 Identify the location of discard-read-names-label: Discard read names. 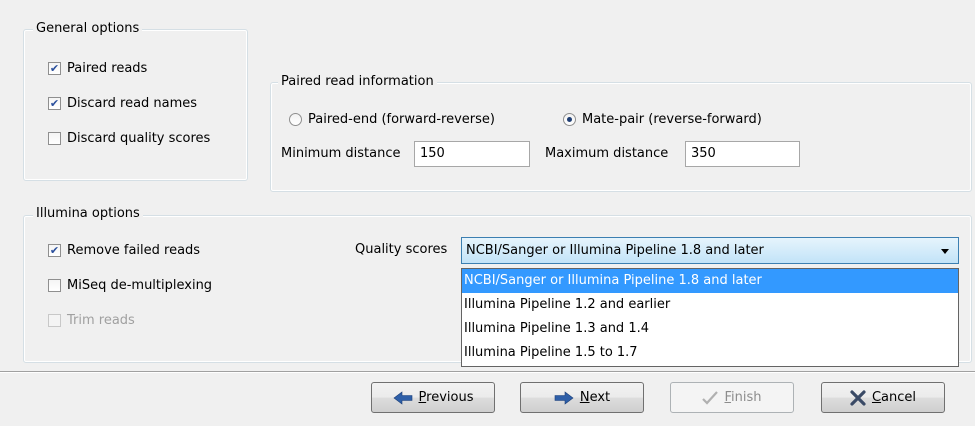
(132, 103).